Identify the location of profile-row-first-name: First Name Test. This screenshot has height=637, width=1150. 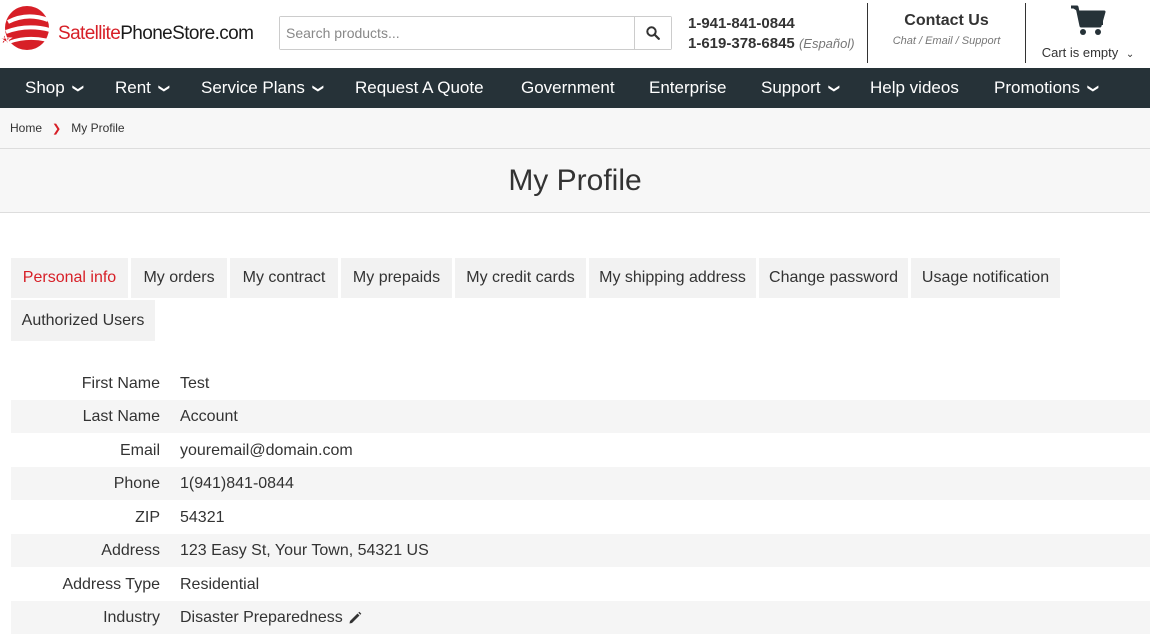
(580, 383).